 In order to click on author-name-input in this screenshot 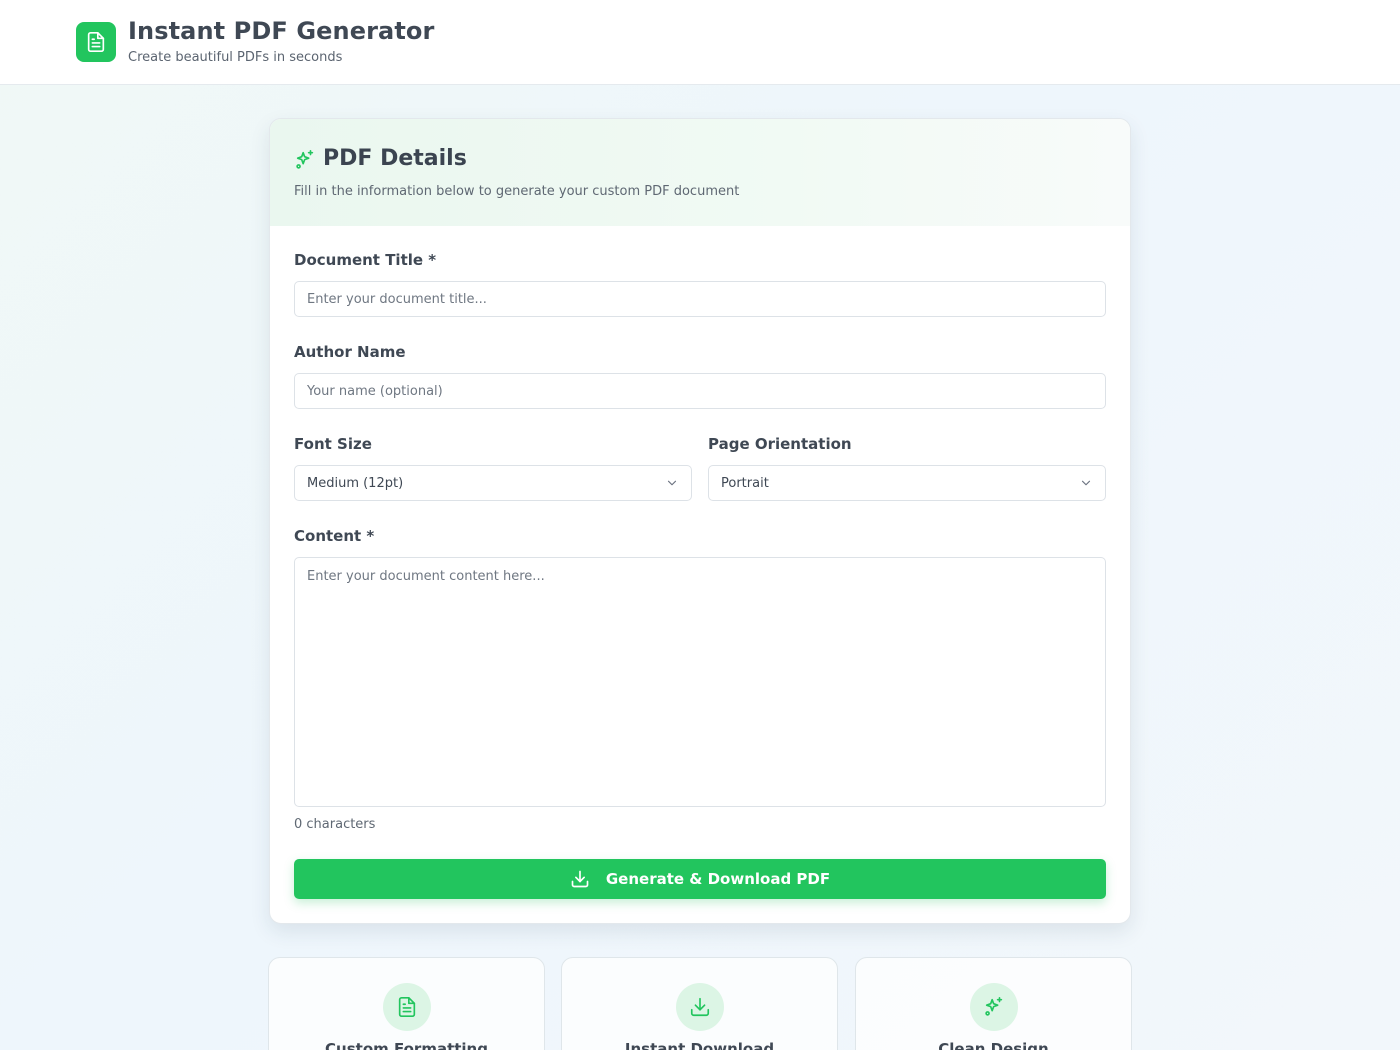, I will do `click(700, 391)`.